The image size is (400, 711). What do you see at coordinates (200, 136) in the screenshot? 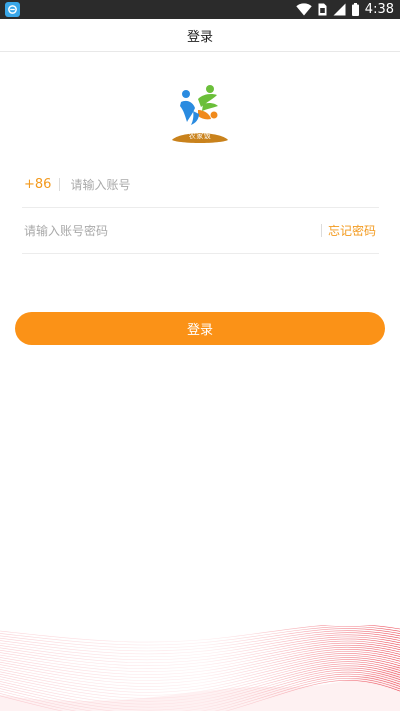
I see `logo-badge-text: 农家饭` at bounding box center [200, 136].